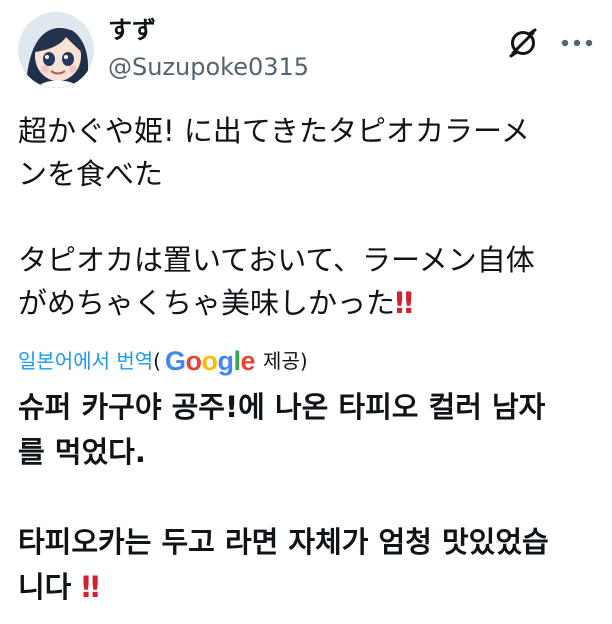 The width and height of the screenshot is (612, 624). I want to click on provided-label: 제공), so click(285, 361).